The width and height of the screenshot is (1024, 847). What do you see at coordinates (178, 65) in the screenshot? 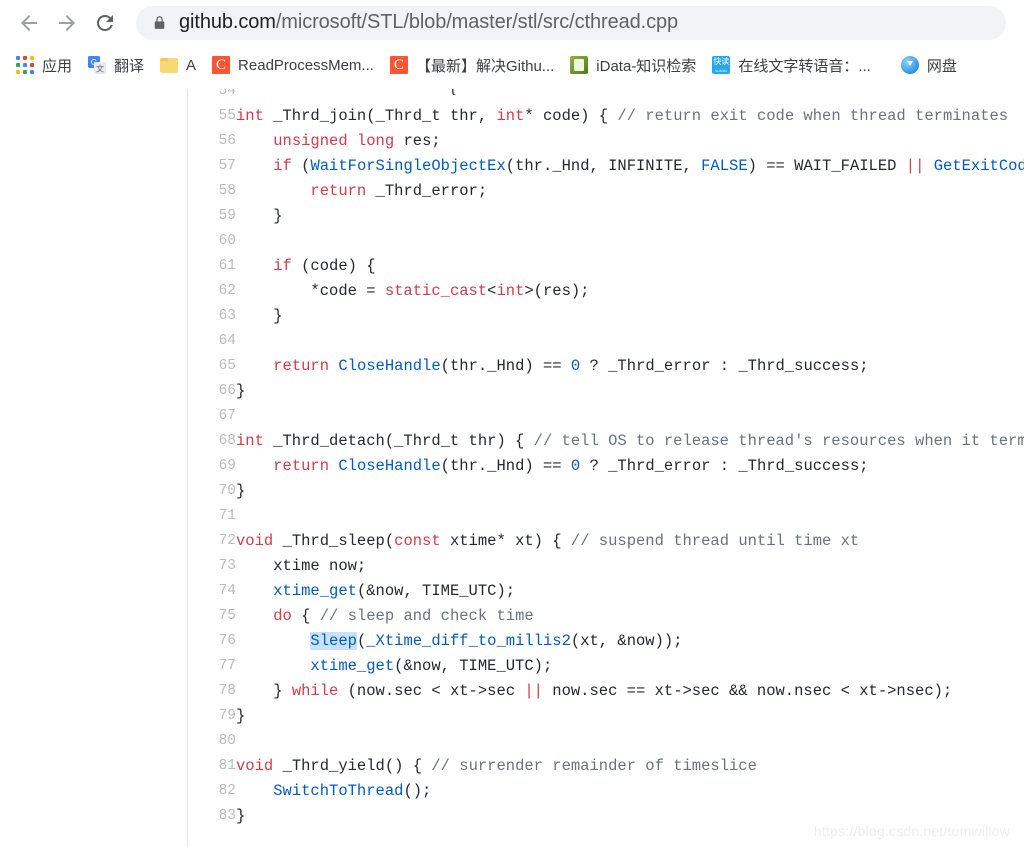
I see `bookmark-folder-a: A` at bounding box center [178, 65].